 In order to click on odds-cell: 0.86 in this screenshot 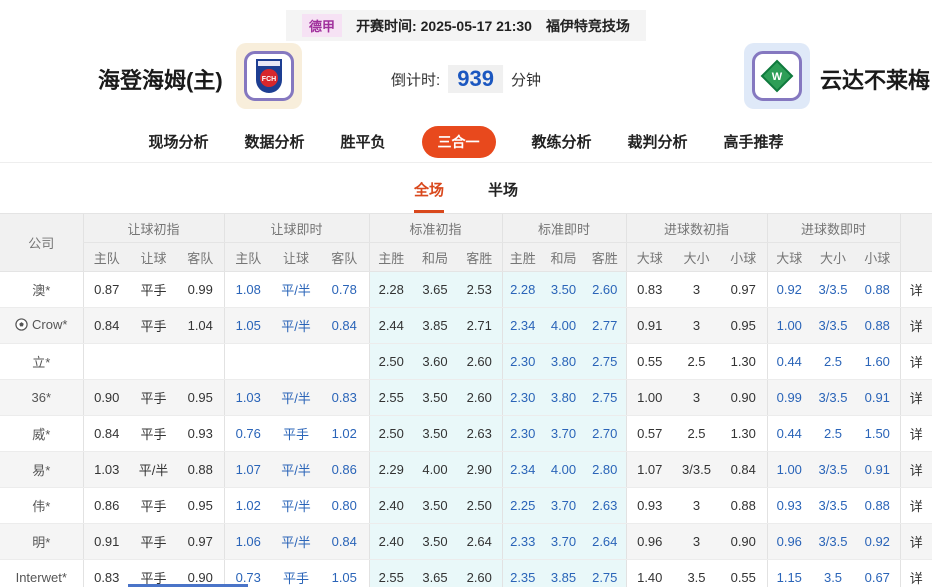, I will do `click(106, 505)`.